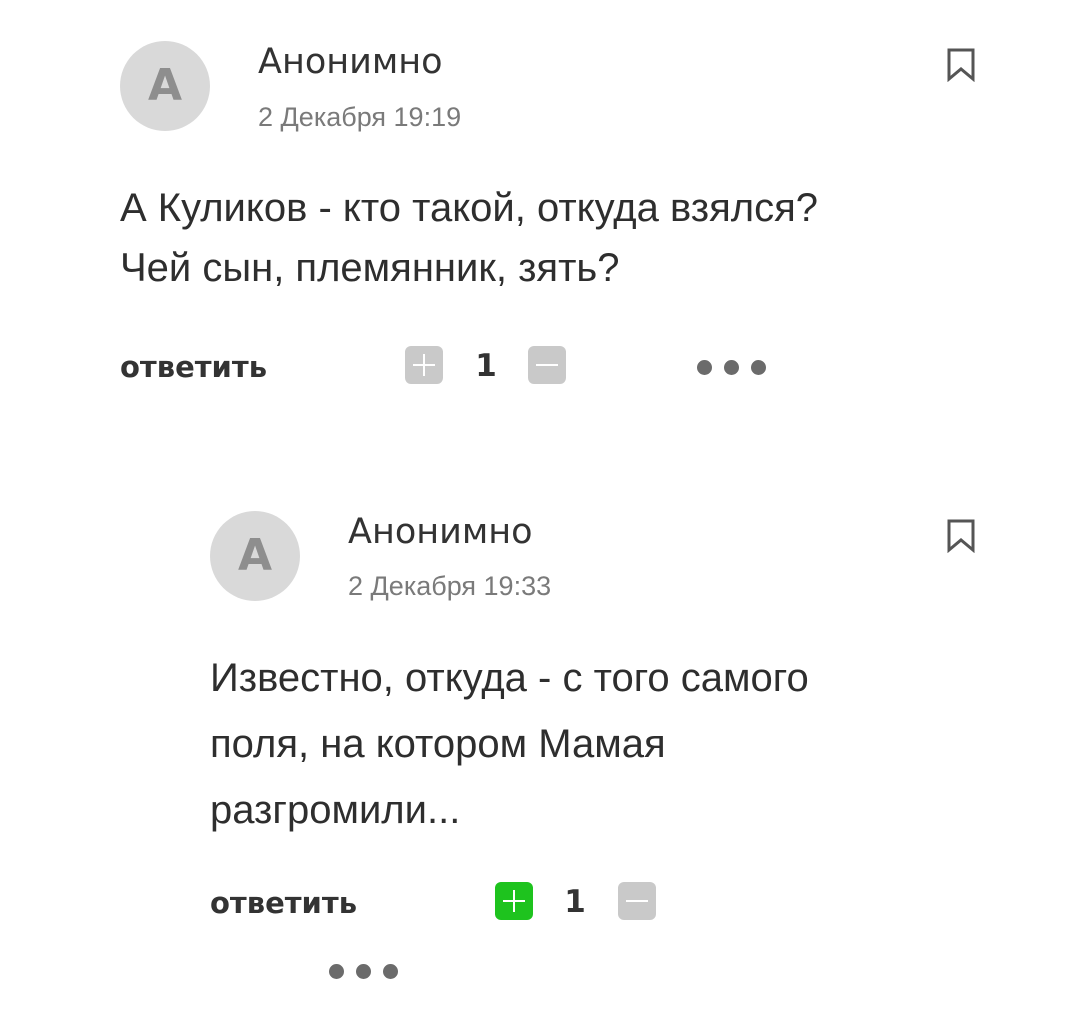 The width and height of the screenshot is (1080, 1009). Describe the element at coordinates (450, 586) in the screenshot. I see `comment-date: 2 Декабря 19:33` at that location.